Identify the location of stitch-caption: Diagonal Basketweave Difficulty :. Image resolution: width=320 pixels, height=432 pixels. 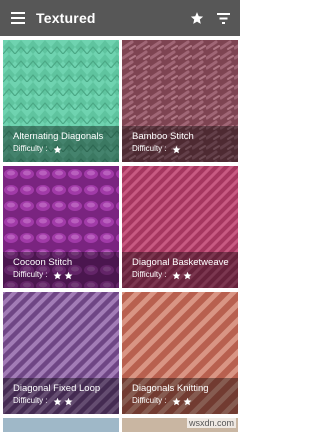
(180, 270).